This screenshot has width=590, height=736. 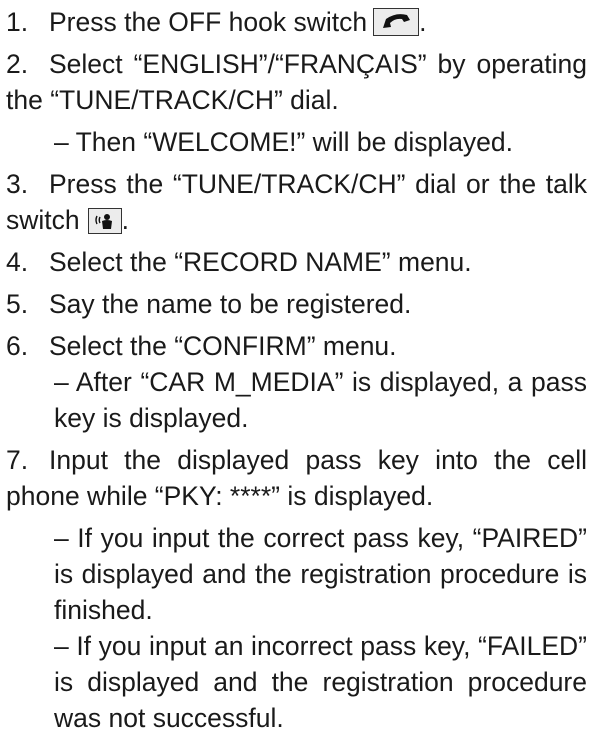 I want to click on step-number: 2., so click(x=17, y=64).